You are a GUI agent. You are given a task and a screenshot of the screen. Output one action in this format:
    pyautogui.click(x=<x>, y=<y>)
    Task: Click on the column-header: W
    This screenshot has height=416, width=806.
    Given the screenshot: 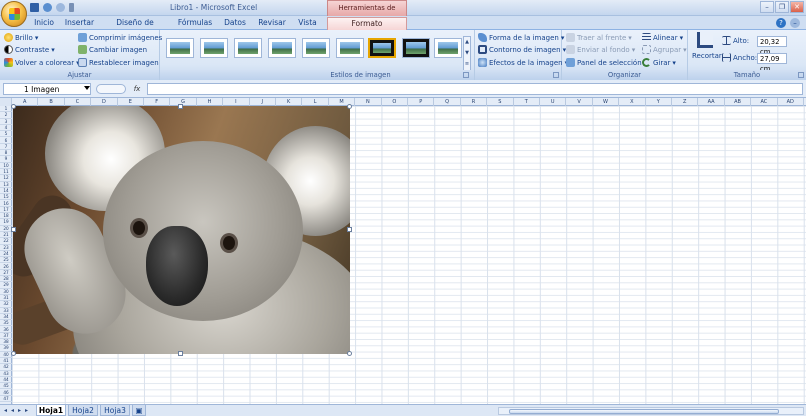 What is the action you would take?
    pyautogui.click(x=606, y=102)
    